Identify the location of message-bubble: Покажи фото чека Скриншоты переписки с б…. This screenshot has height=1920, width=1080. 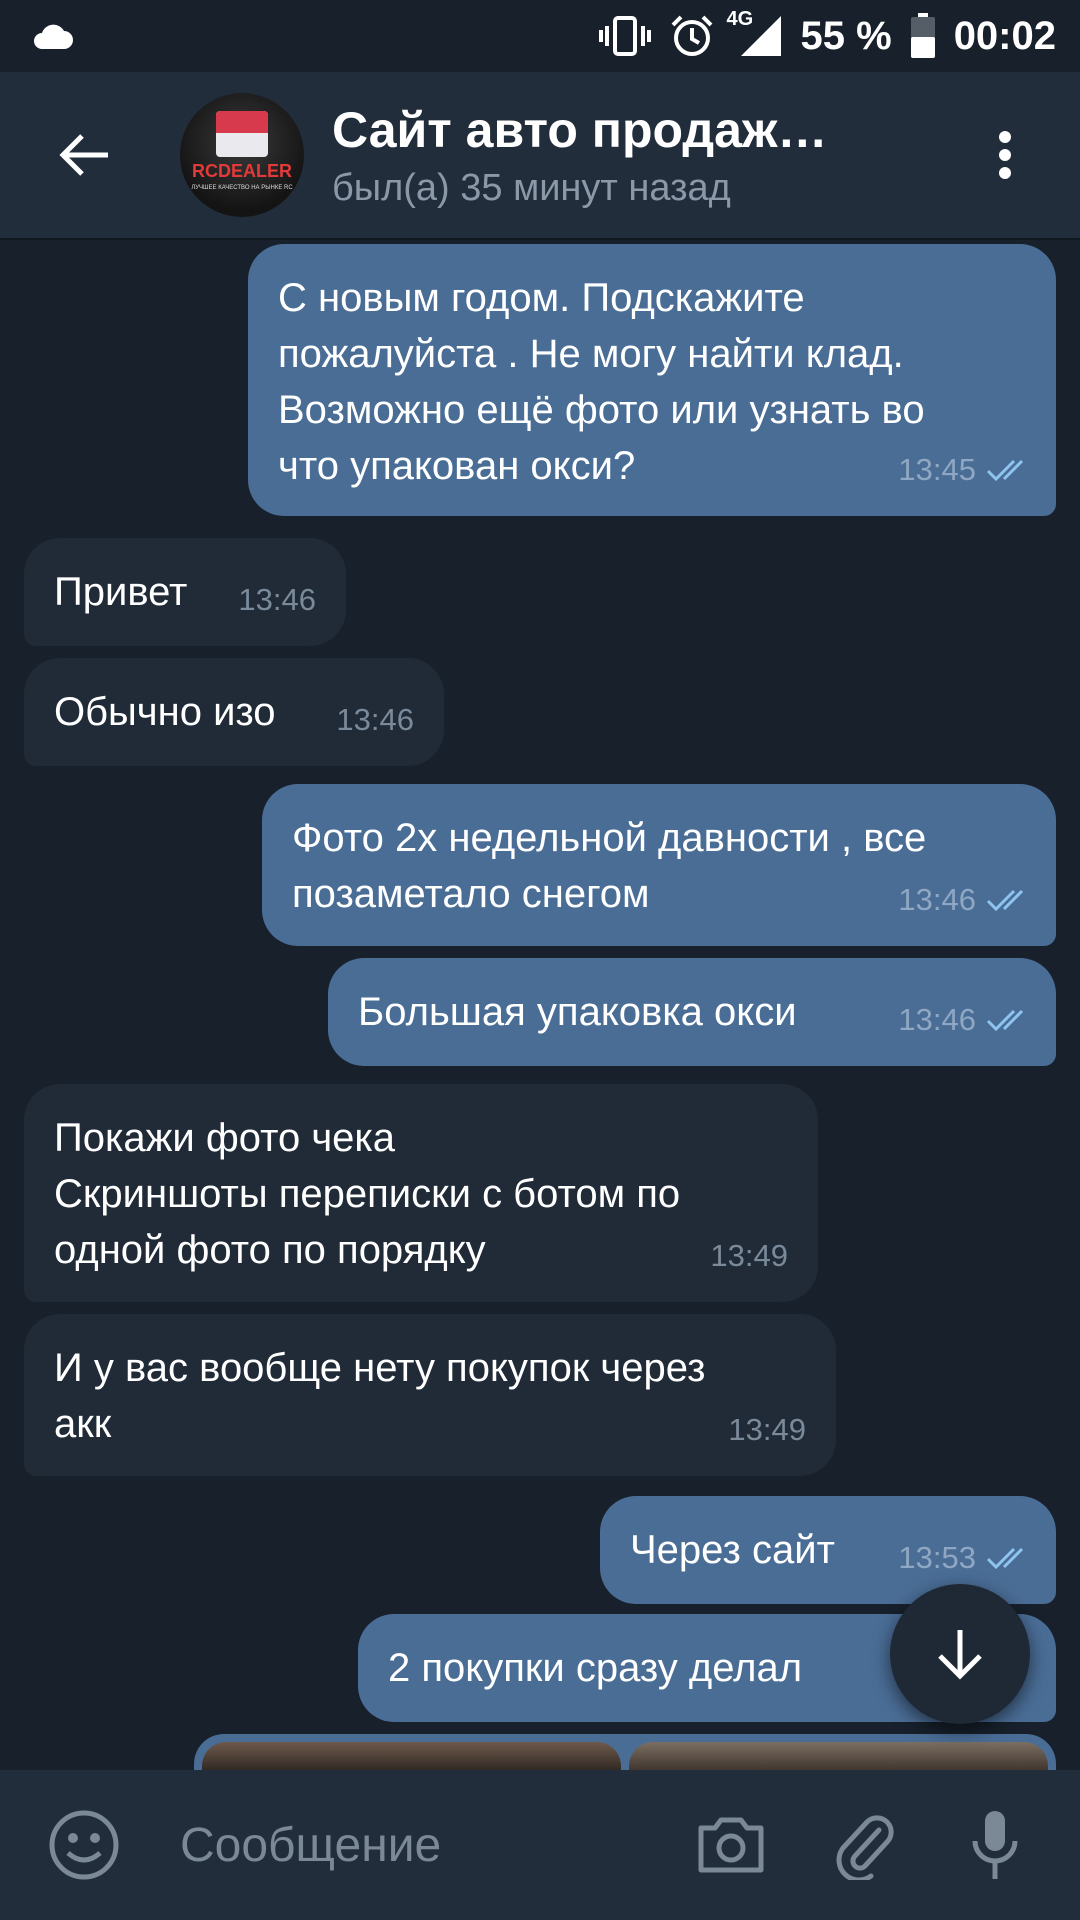
(421, 1193).